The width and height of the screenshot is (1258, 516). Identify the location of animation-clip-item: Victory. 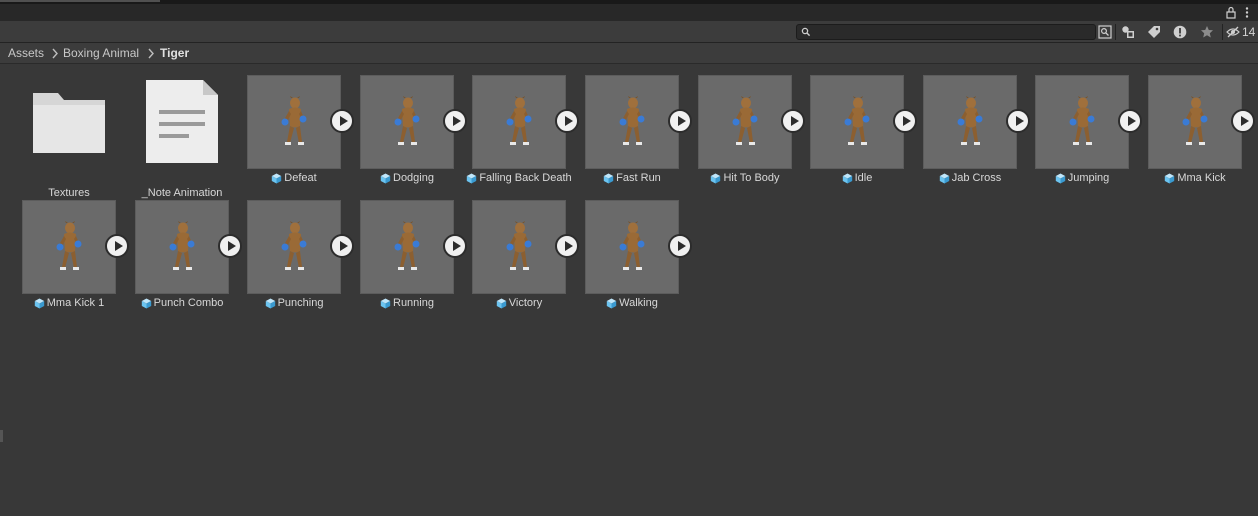
(528, 259).